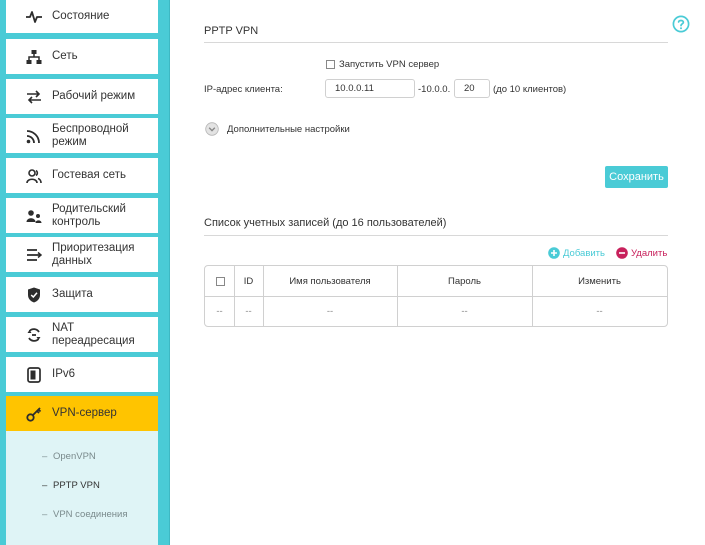 This screenshot has height=545, width=705. I want to click on column-header-id: ID, so click(248, 281).